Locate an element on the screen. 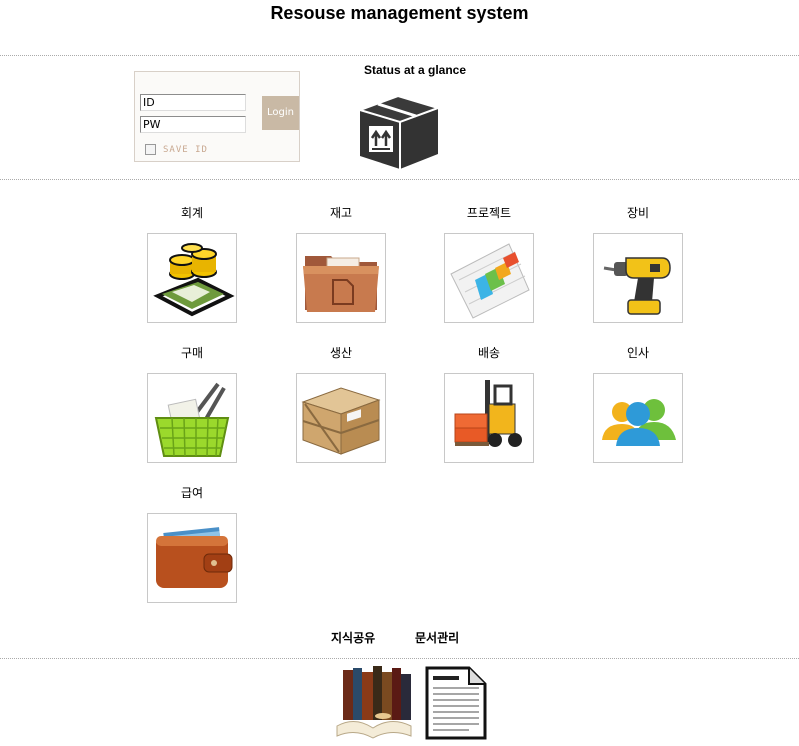  knowledge-sharing-link: 지식공유 is located at coordinates (353, 637).